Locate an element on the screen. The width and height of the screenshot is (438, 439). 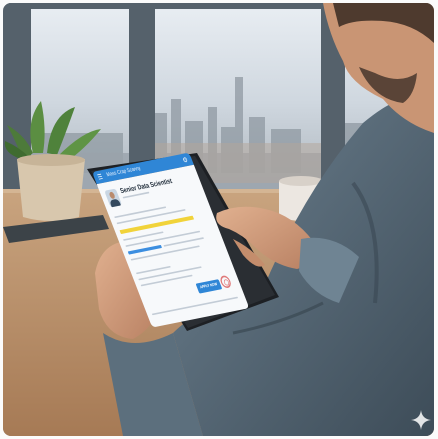
text-line is located at coordinates (140, 212).